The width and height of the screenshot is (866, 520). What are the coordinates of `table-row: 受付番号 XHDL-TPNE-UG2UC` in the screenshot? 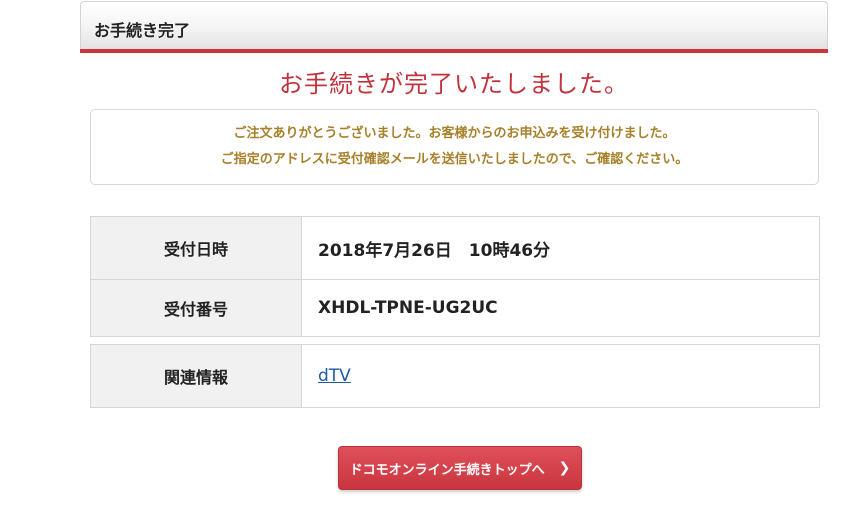 It's located at (455, 308).